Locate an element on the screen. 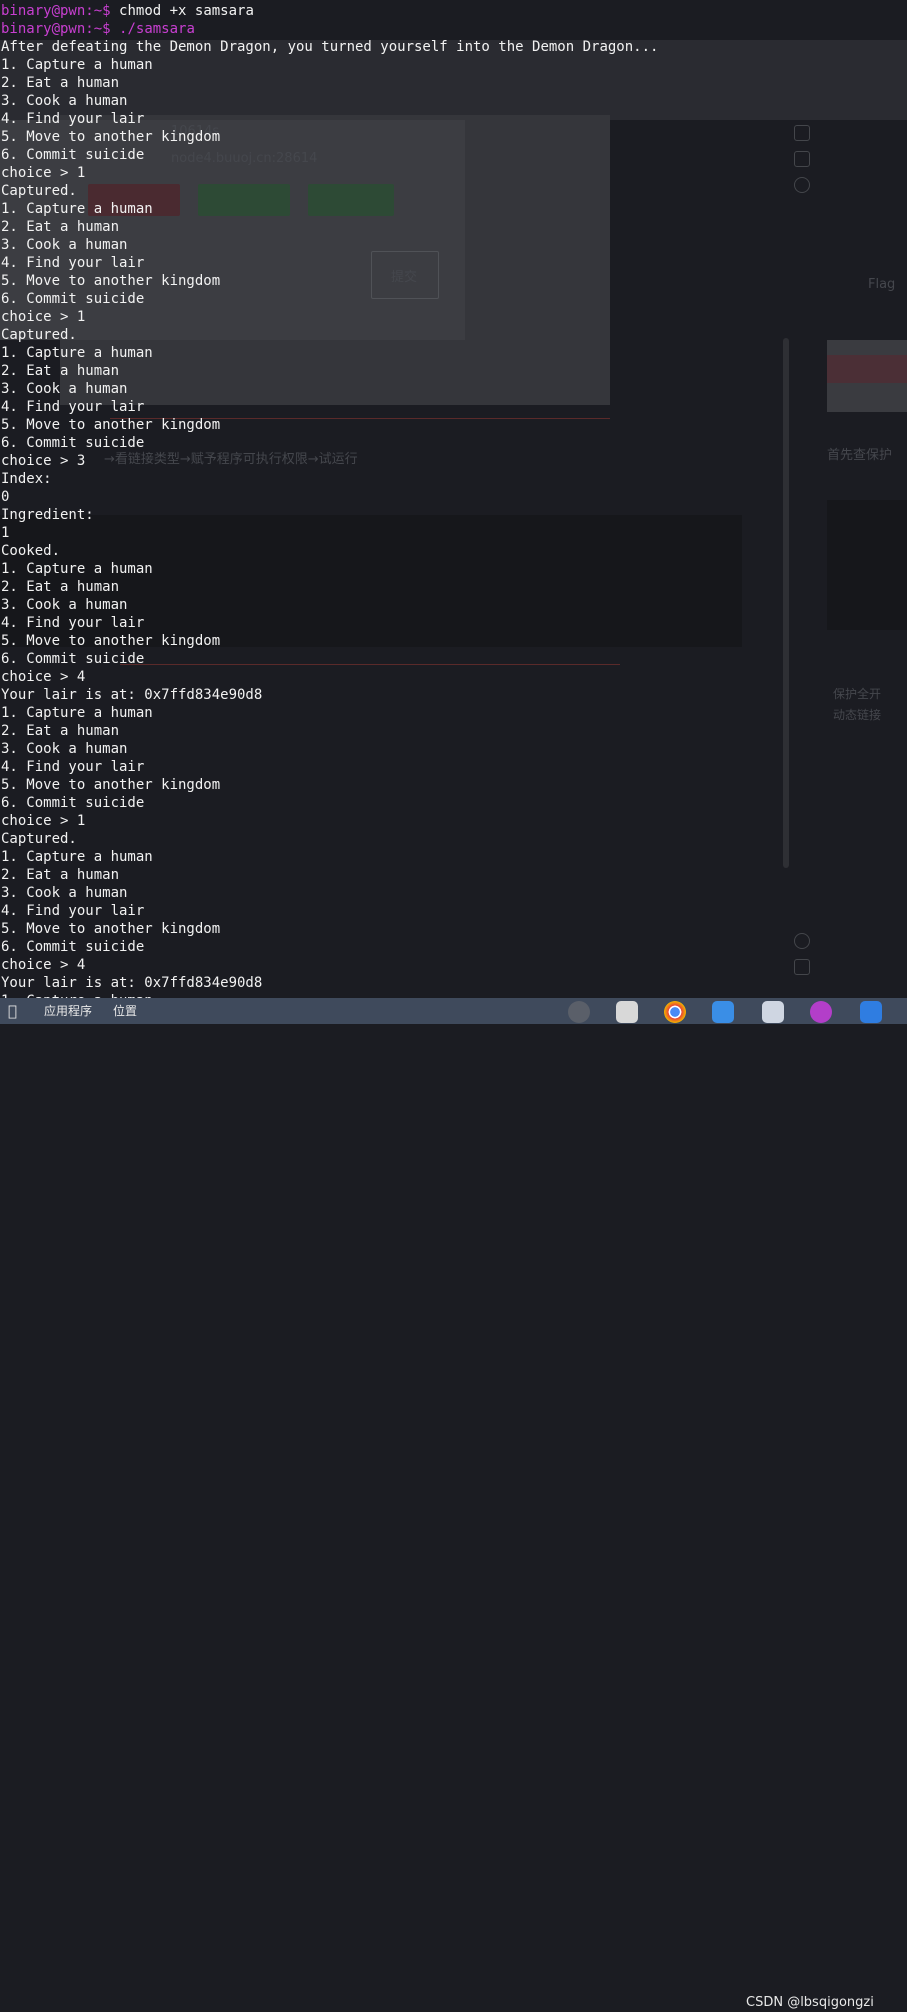 The width and height of the screenshot is (907, 2012). launcher-rocket-icon is located at coordinates (579, 1012).